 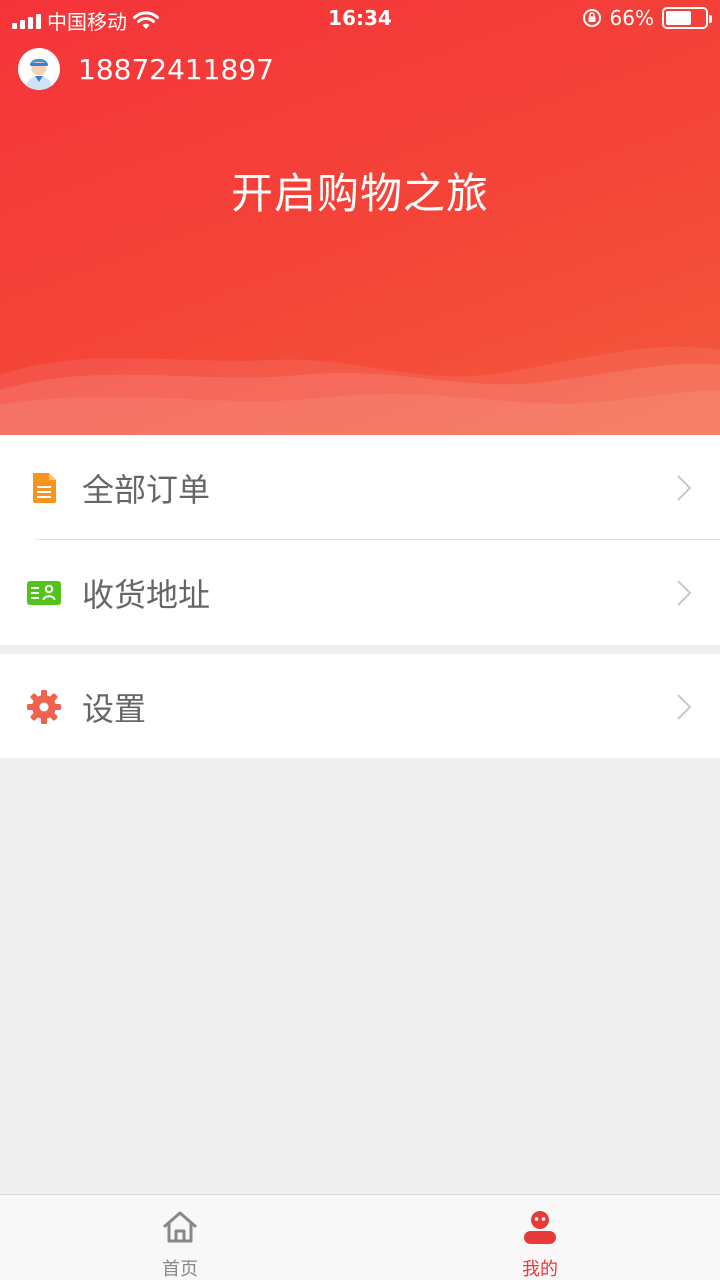 I want to click on status-bar: 中国移动 16:34 66%, so click(x=360, y=19).